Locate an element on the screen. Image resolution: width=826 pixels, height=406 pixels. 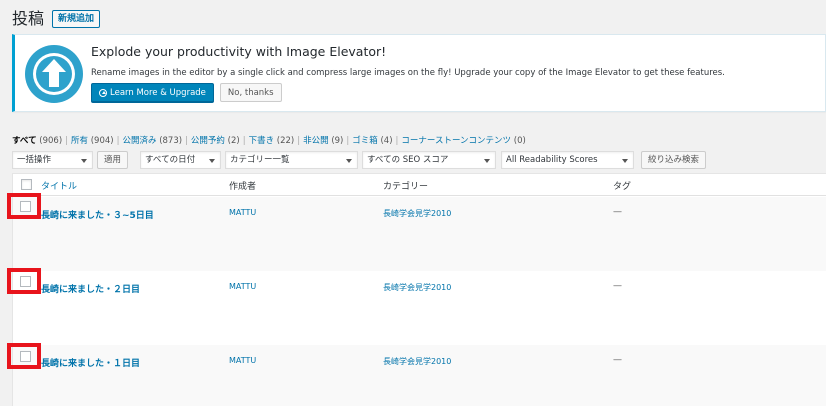
upload-arrow-icon is located at coordinates (54, 74).